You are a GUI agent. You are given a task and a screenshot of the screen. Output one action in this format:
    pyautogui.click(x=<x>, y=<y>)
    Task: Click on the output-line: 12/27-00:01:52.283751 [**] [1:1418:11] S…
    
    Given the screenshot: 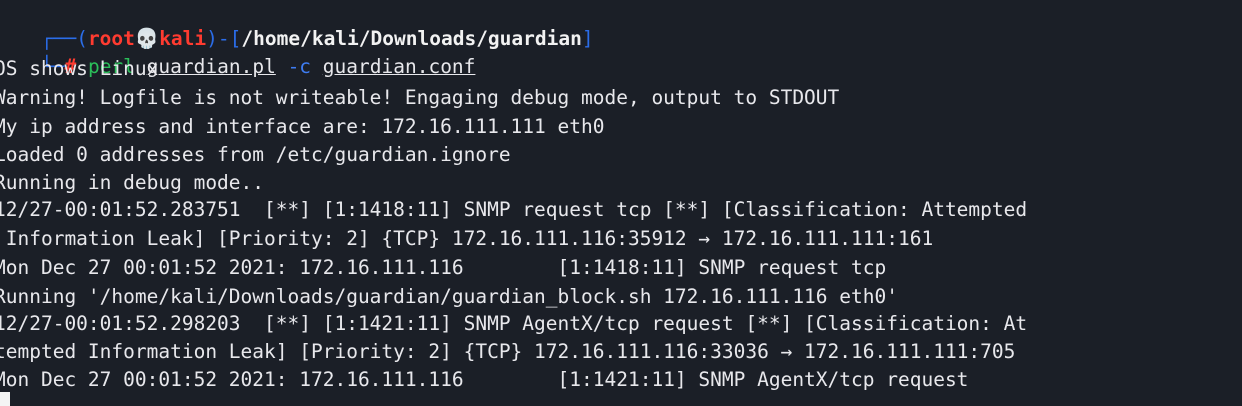 What is the action you would take?
    pyautogui.click(x=514, y=209)
    